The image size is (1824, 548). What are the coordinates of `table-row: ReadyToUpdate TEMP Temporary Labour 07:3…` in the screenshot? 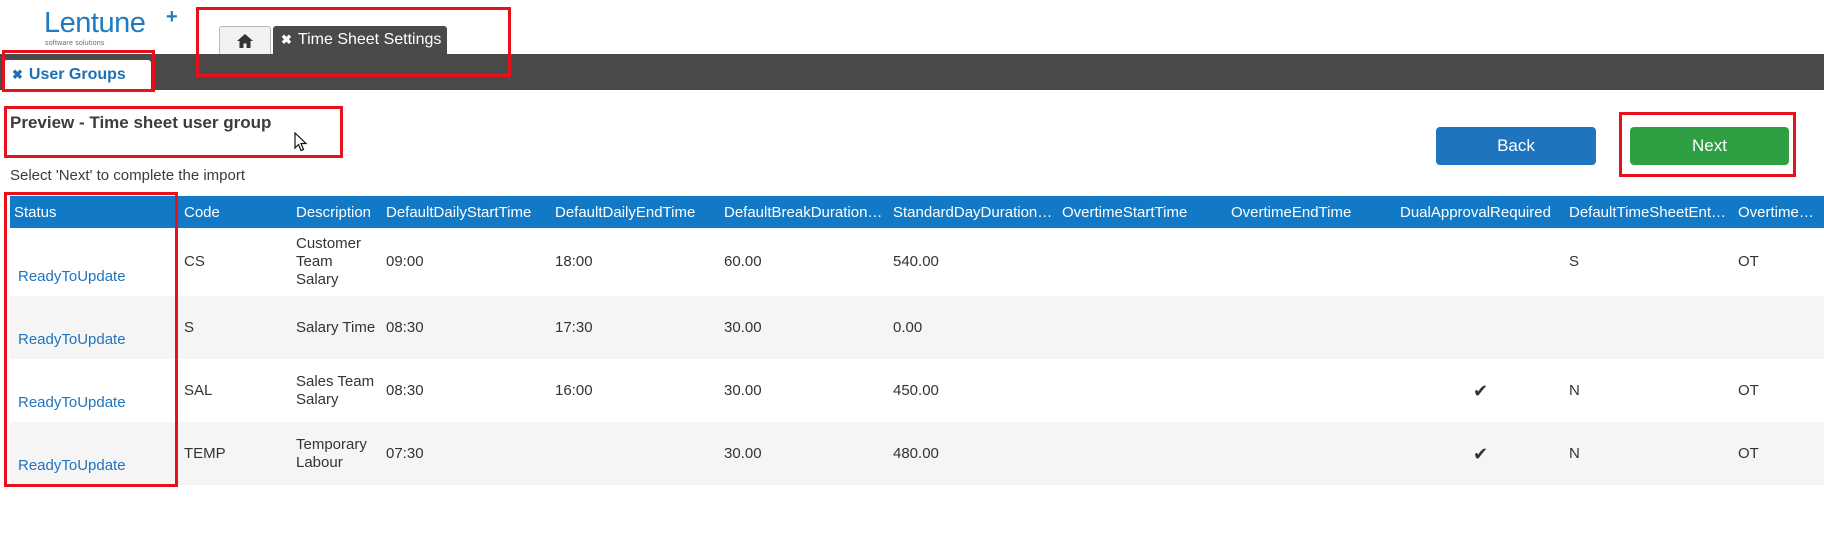 It's located at (917, 453).